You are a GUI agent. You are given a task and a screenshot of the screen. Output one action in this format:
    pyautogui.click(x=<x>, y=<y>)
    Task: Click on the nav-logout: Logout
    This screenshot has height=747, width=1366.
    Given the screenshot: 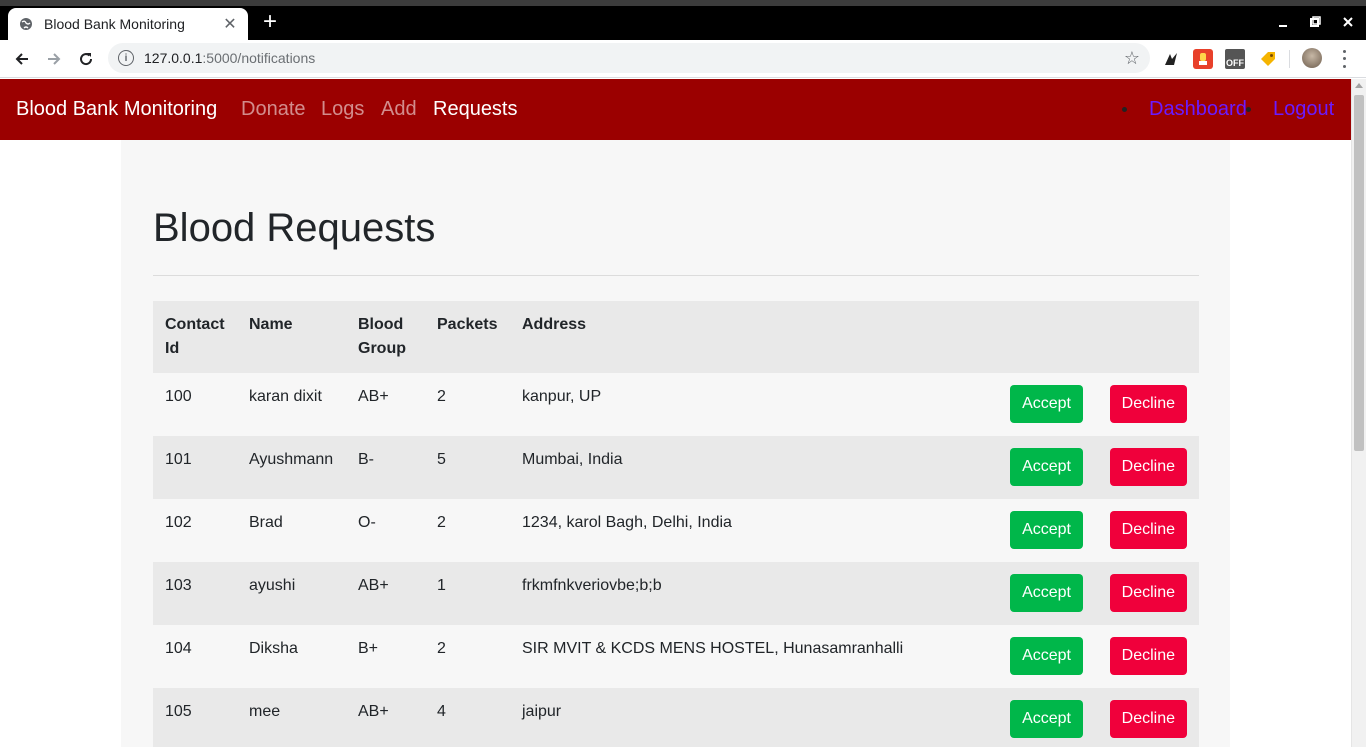 What is the action you would take?
    pyautogui.click(x=1303, y=109)
    